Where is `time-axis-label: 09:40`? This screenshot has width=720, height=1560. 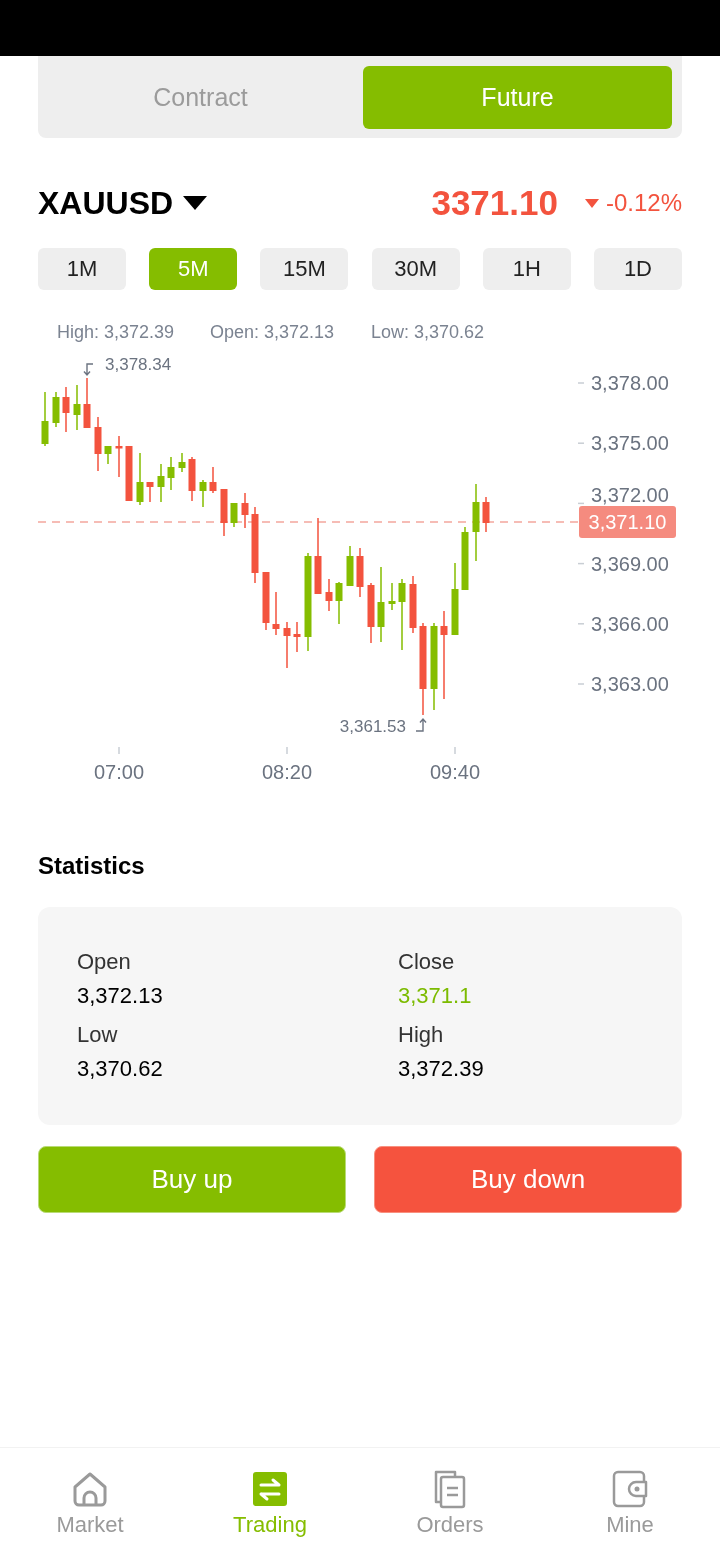 time-axis-label: 09:40 is located at coordinates (455, 772).